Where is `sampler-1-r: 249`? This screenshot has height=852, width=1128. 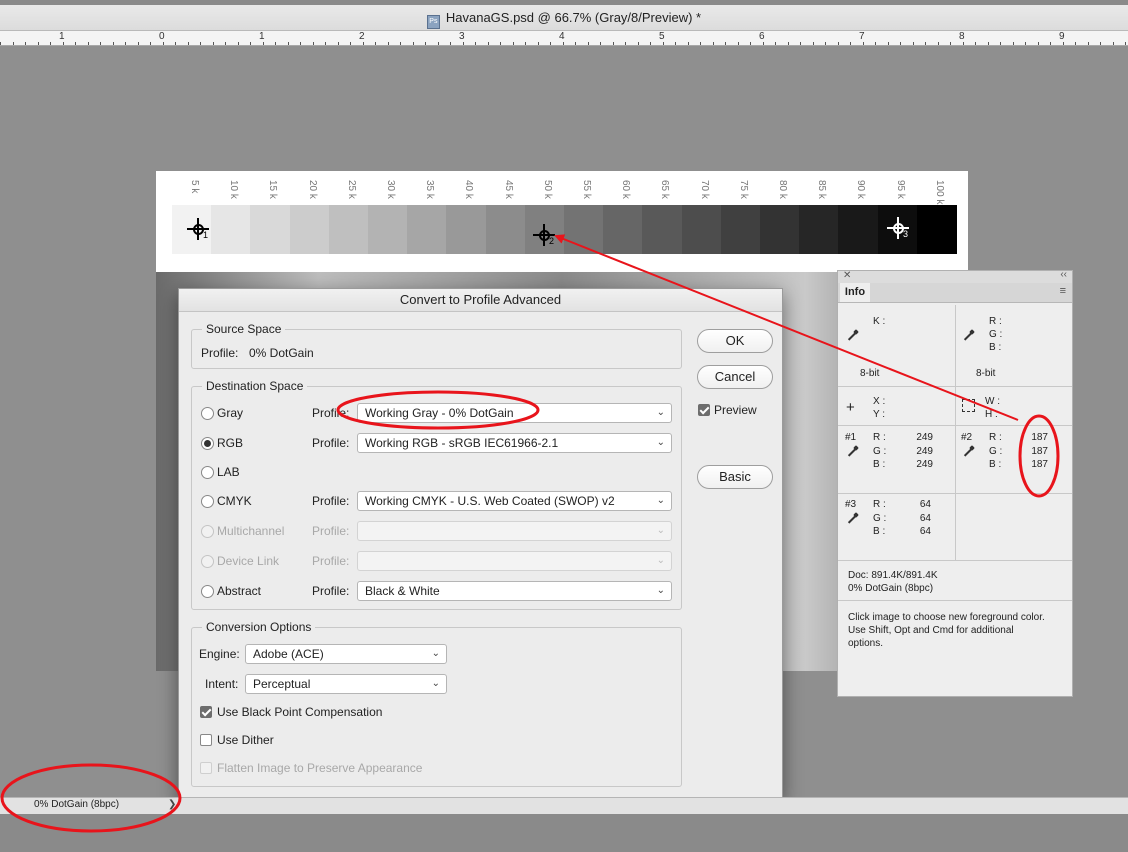 sampler-1-r: 249 is located at coordinates (924, 437).